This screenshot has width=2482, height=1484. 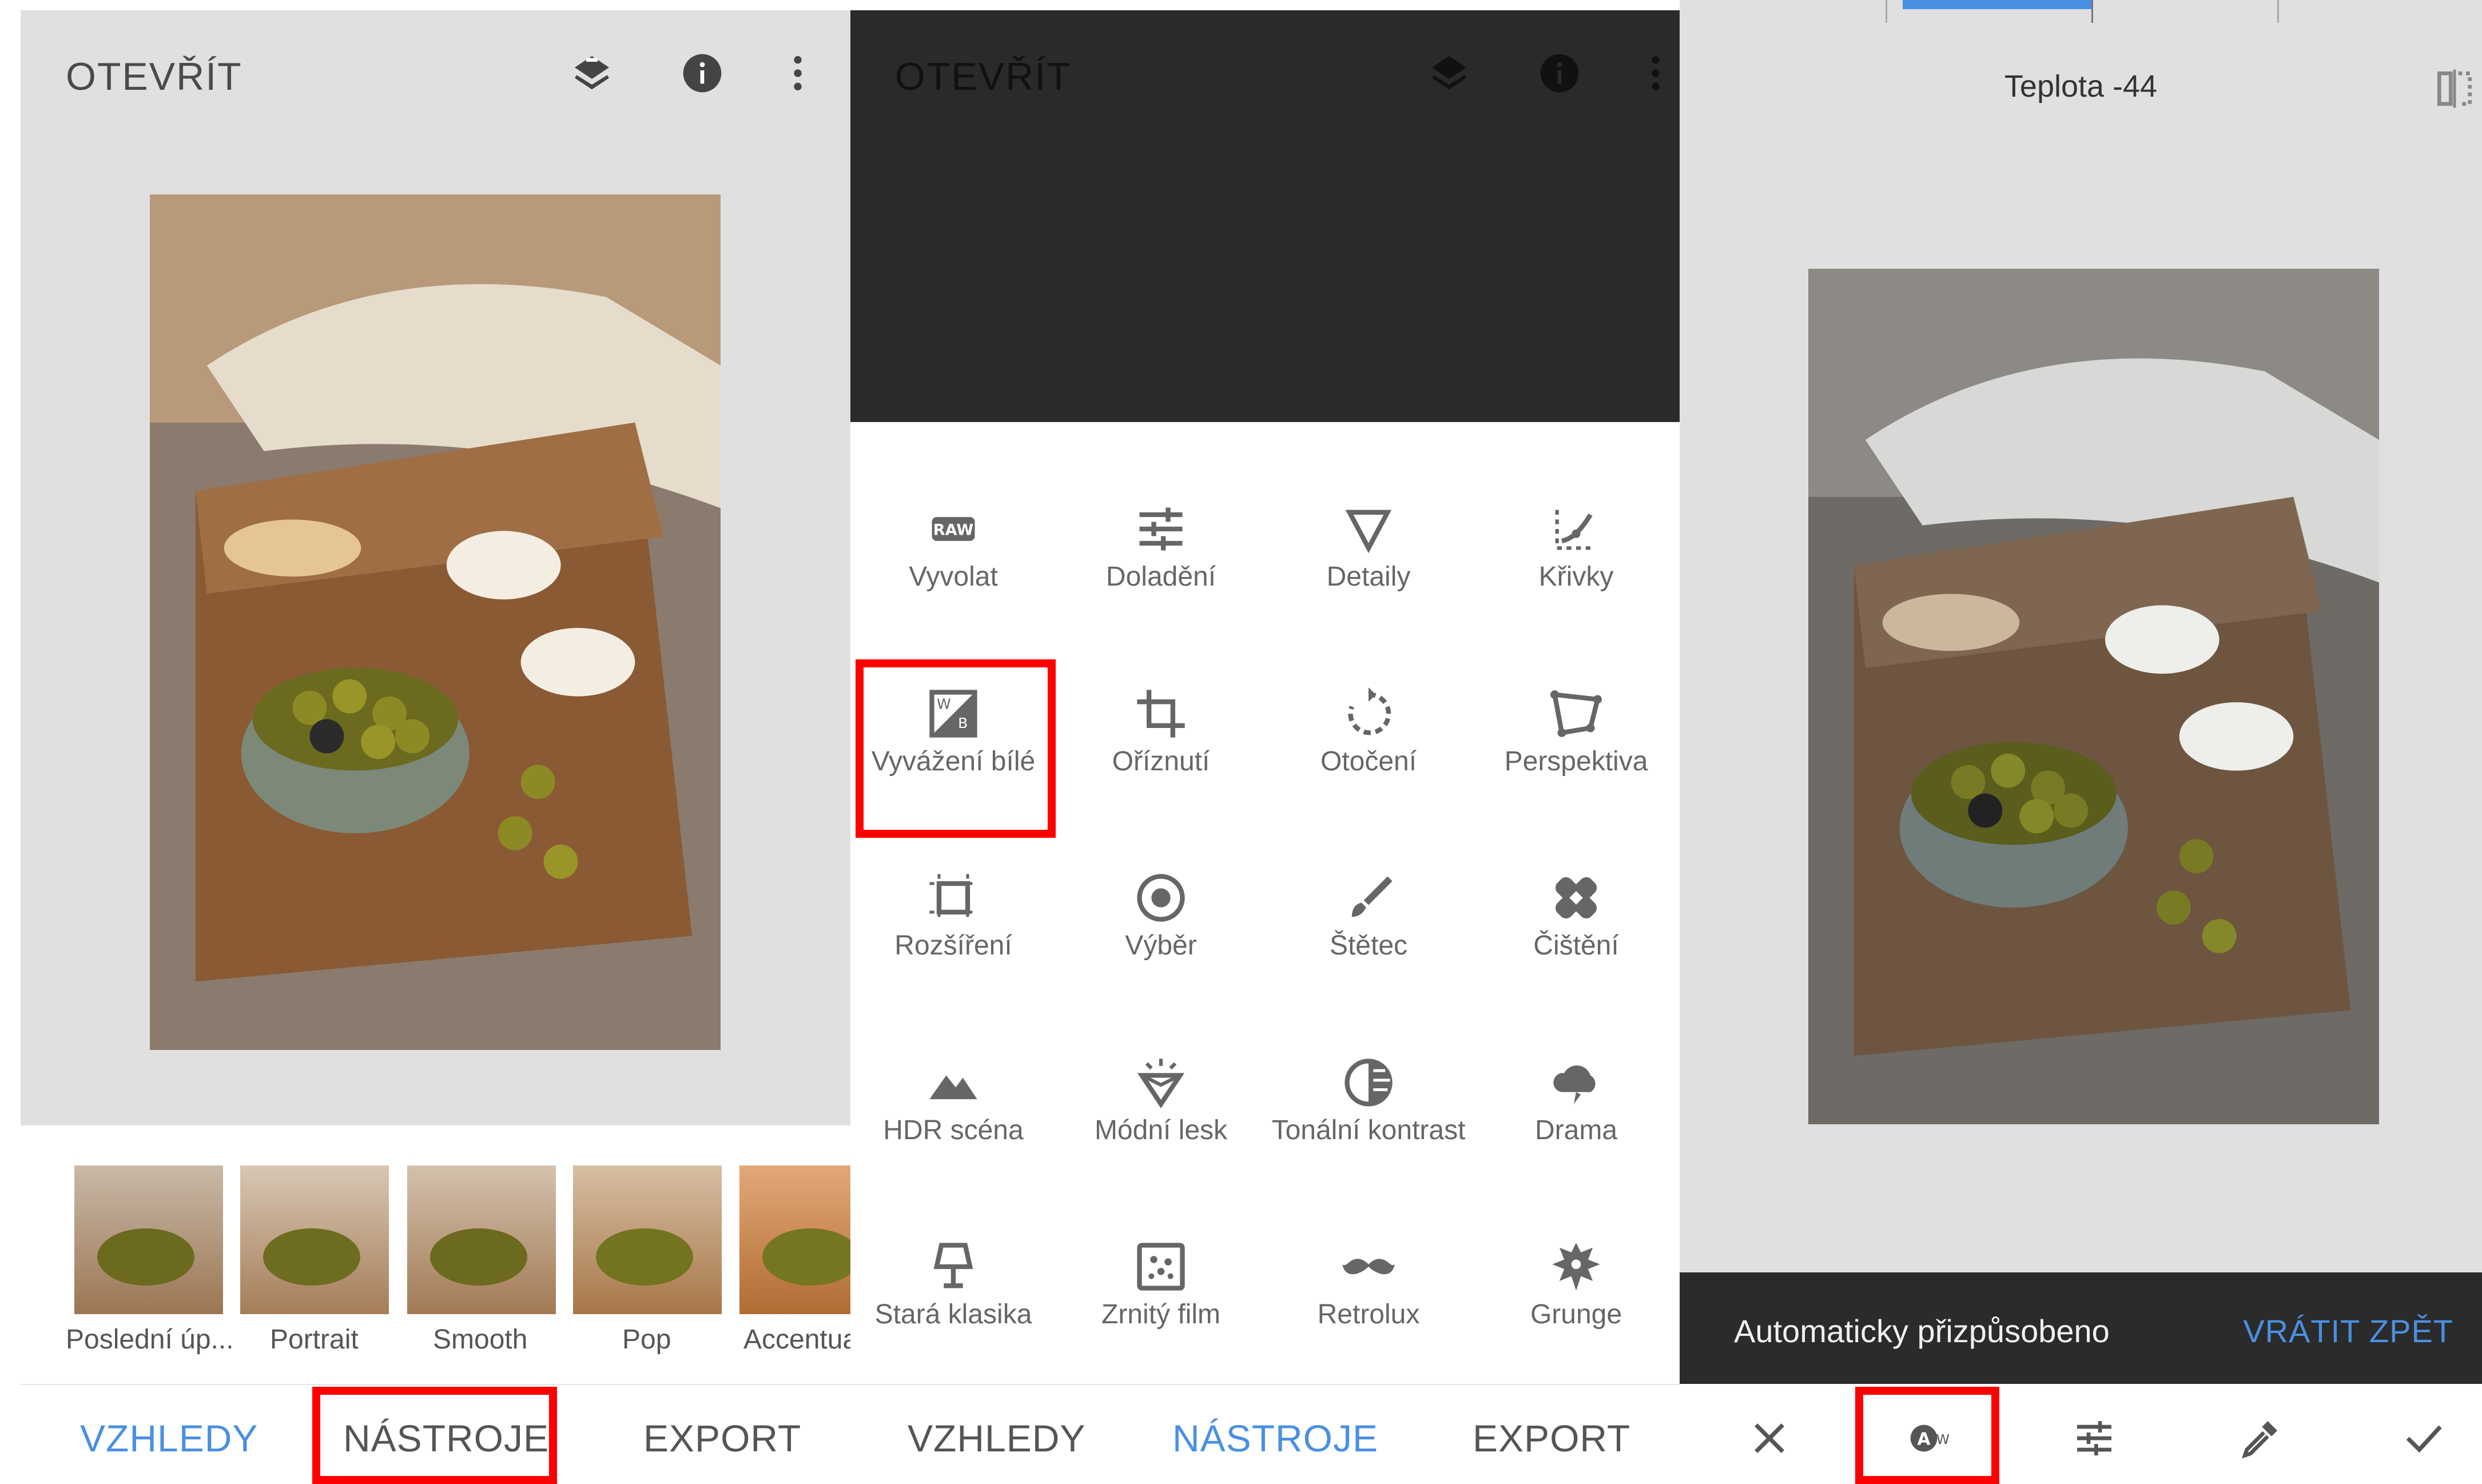 I want to click on tool-cisteni: Čištění, so click(x=1576, y=914).